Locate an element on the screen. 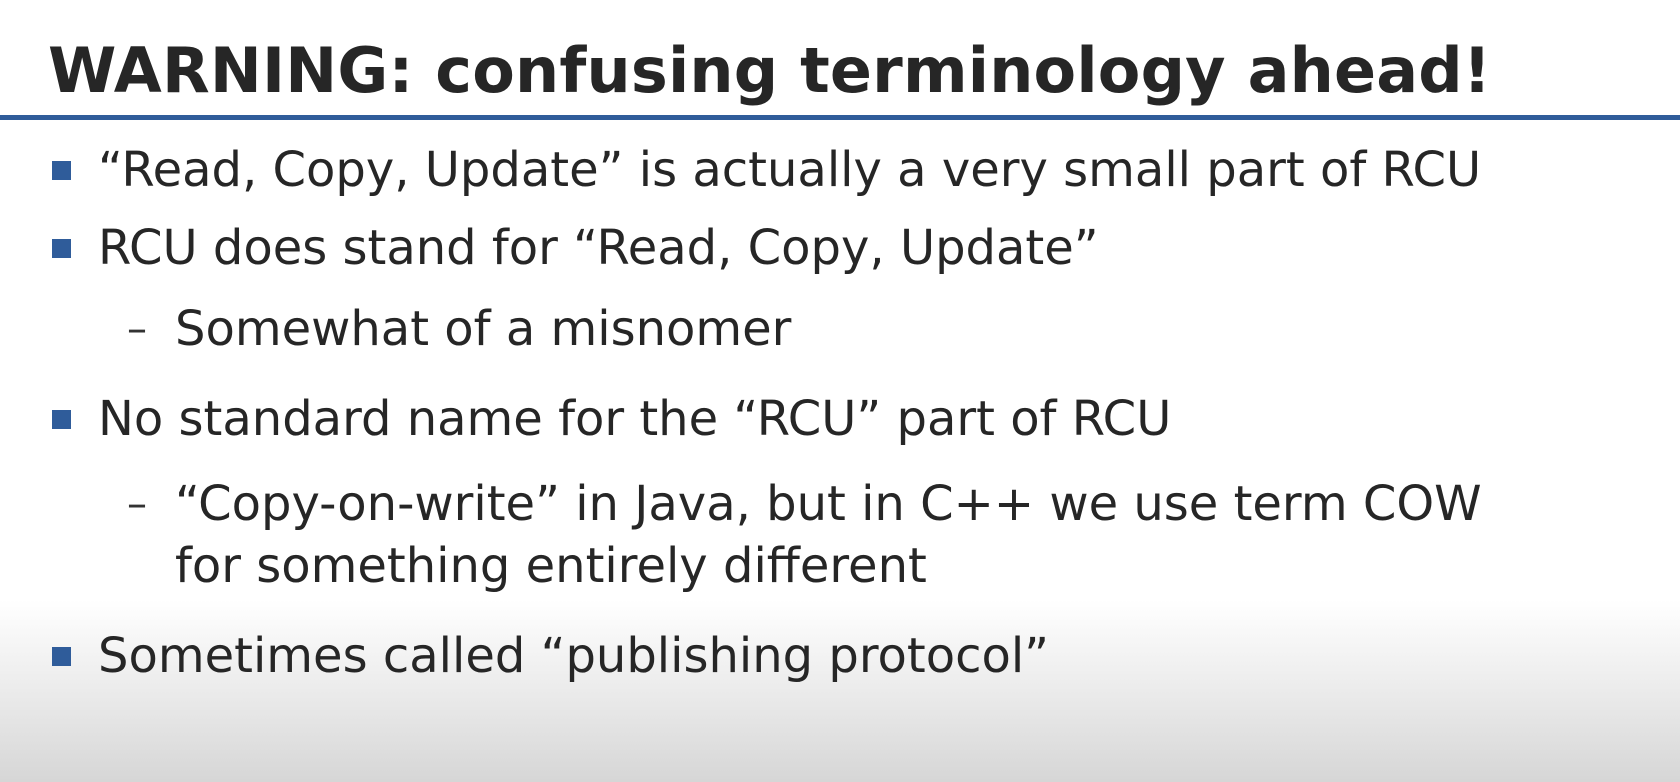 The height and width of the screenshot is (782, 1680). sub-bullet-text: for something entirely different is located at coordinates (551, 566).